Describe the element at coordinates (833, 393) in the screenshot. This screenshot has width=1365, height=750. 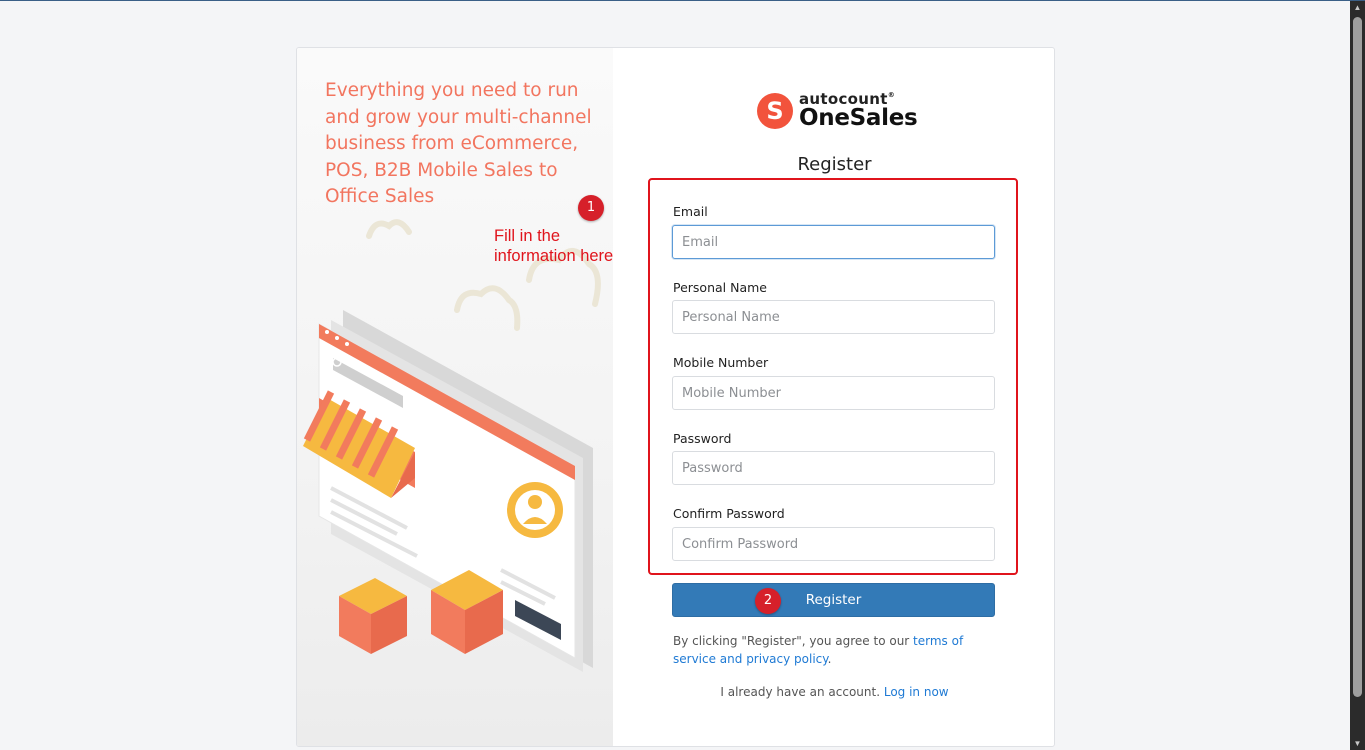
I see `mobile-number-input` at that location.